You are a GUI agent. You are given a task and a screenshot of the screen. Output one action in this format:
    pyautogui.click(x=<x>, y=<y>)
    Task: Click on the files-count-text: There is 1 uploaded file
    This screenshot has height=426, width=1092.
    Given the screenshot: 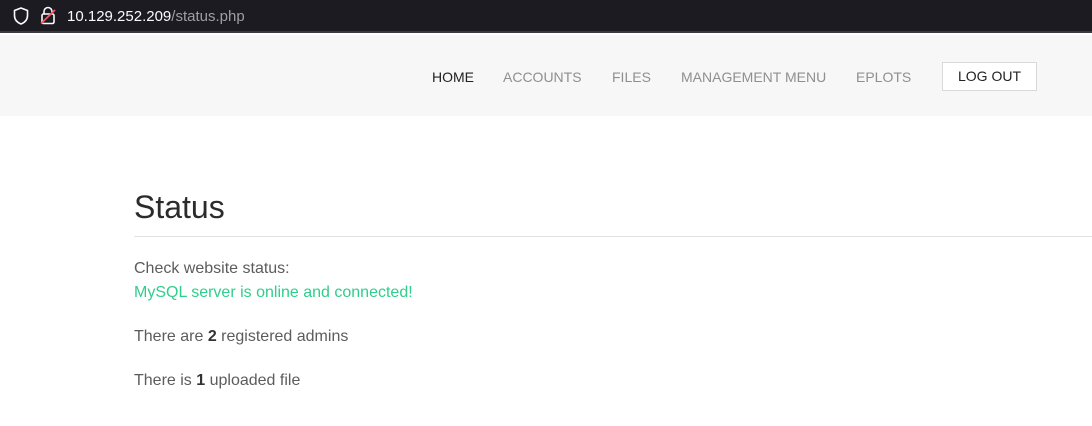 What is the action you would take?
    pyautogui.click(x=217, y=381)
    